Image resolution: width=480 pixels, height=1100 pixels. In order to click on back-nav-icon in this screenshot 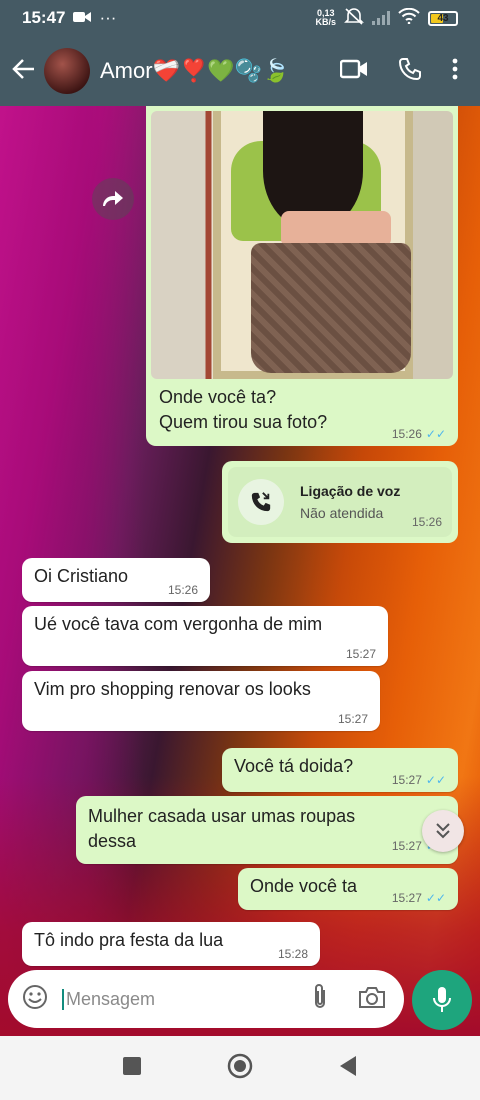, I will do `click(348, 1068)`.